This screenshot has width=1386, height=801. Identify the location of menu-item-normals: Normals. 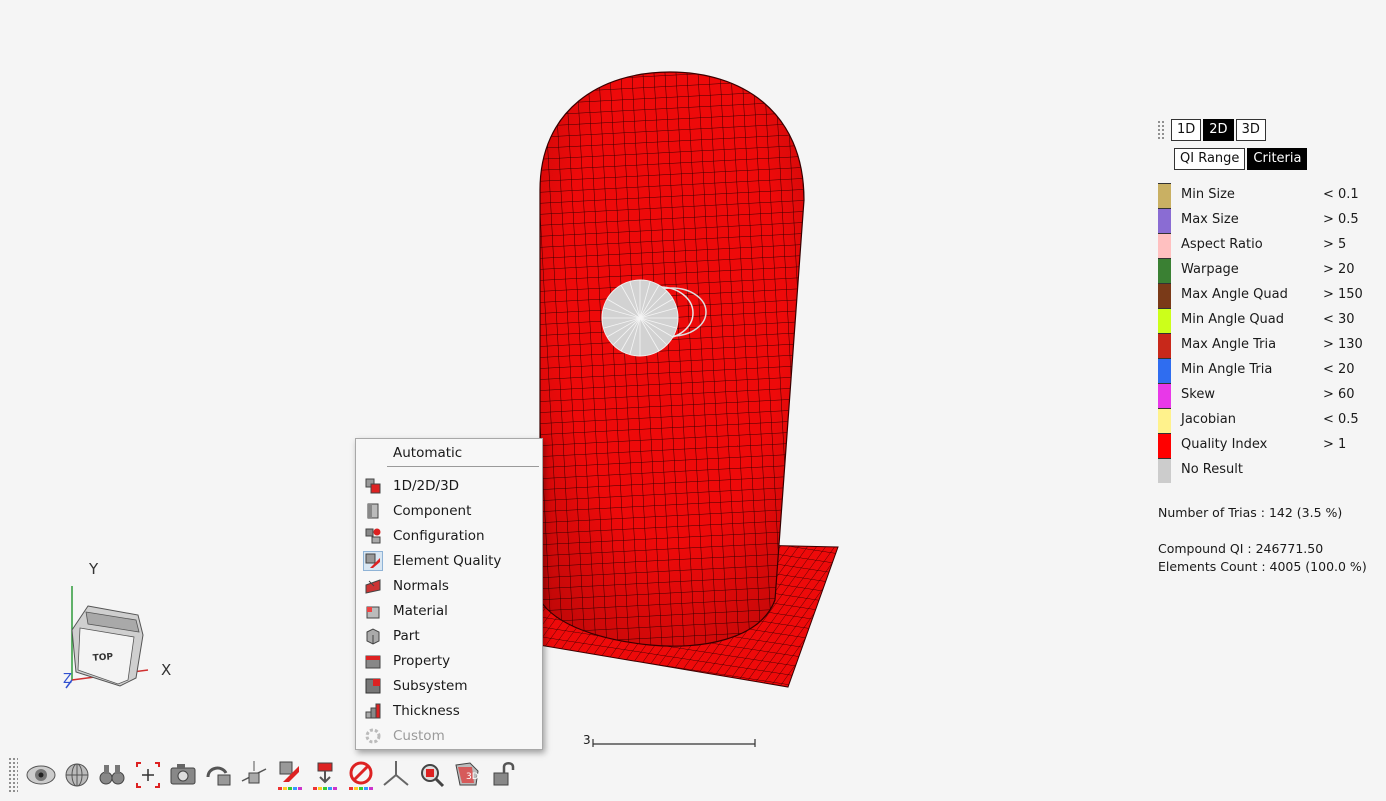
(449, 586).